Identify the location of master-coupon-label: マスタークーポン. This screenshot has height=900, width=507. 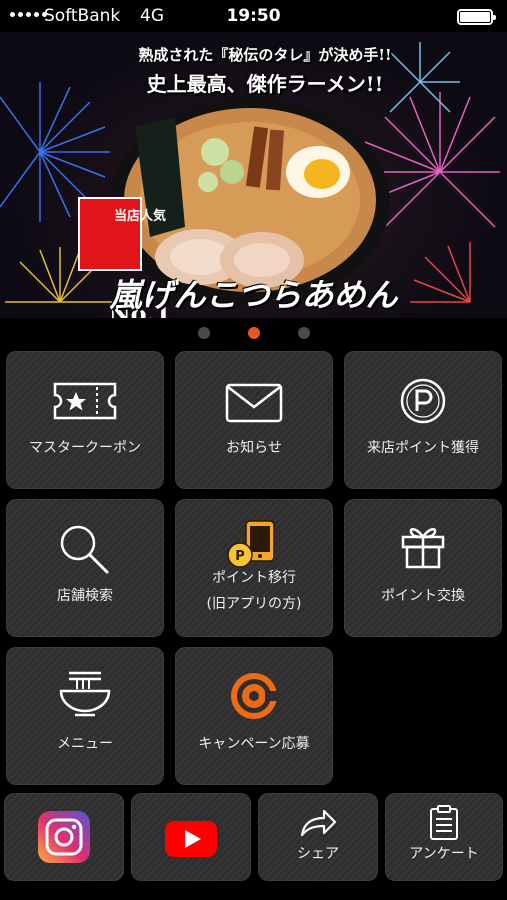
(85, 448).